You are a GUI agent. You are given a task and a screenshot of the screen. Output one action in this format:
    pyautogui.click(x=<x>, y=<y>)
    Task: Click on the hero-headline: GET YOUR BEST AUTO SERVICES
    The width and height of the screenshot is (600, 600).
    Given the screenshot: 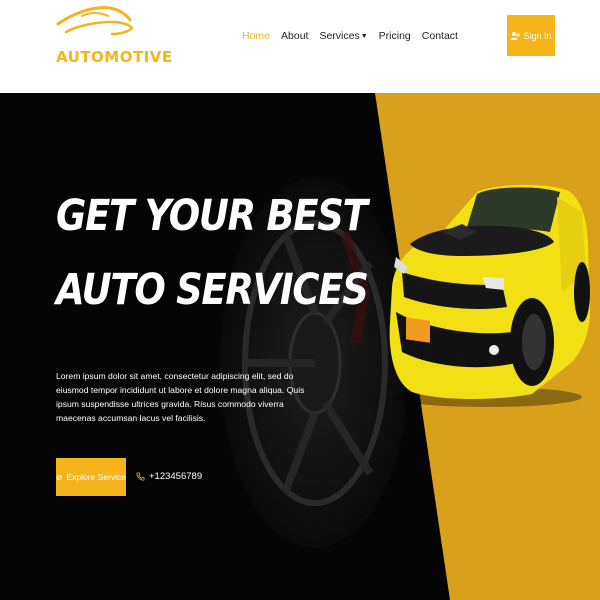 What is the action you would take?
    pyautogui.click(x=212, y=266)
    